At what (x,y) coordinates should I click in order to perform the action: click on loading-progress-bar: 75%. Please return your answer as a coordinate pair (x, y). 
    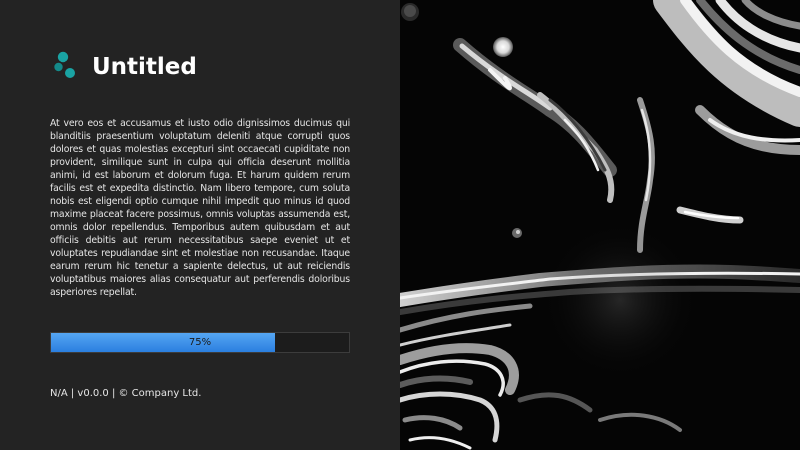
    Looking at the image, I should click on (200, 342).